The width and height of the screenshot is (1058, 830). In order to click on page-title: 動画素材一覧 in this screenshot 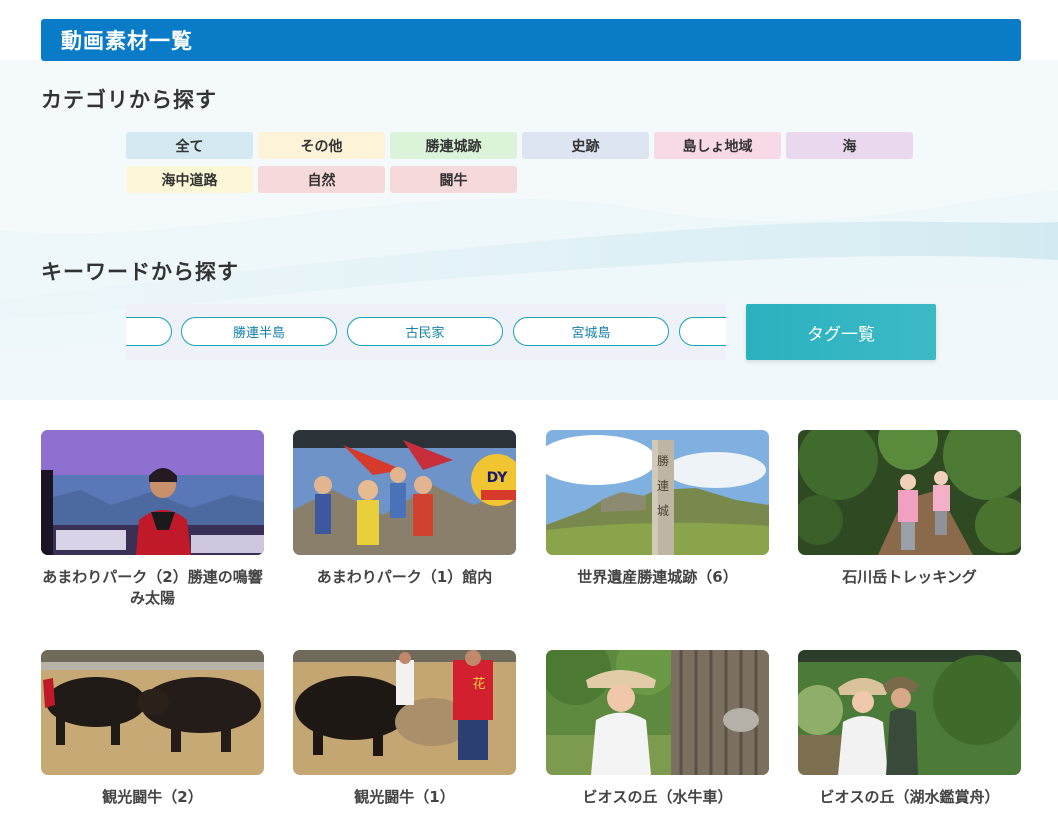, I will do `click(127, 41)`.